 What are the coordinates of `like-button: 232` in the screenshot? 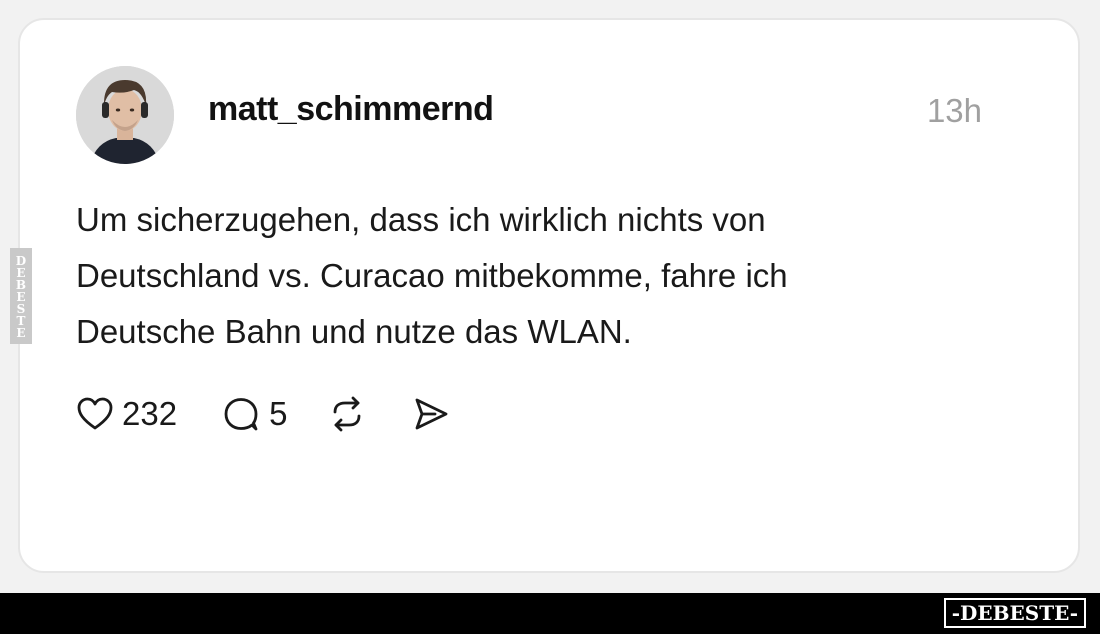 It's located at (126, 414).